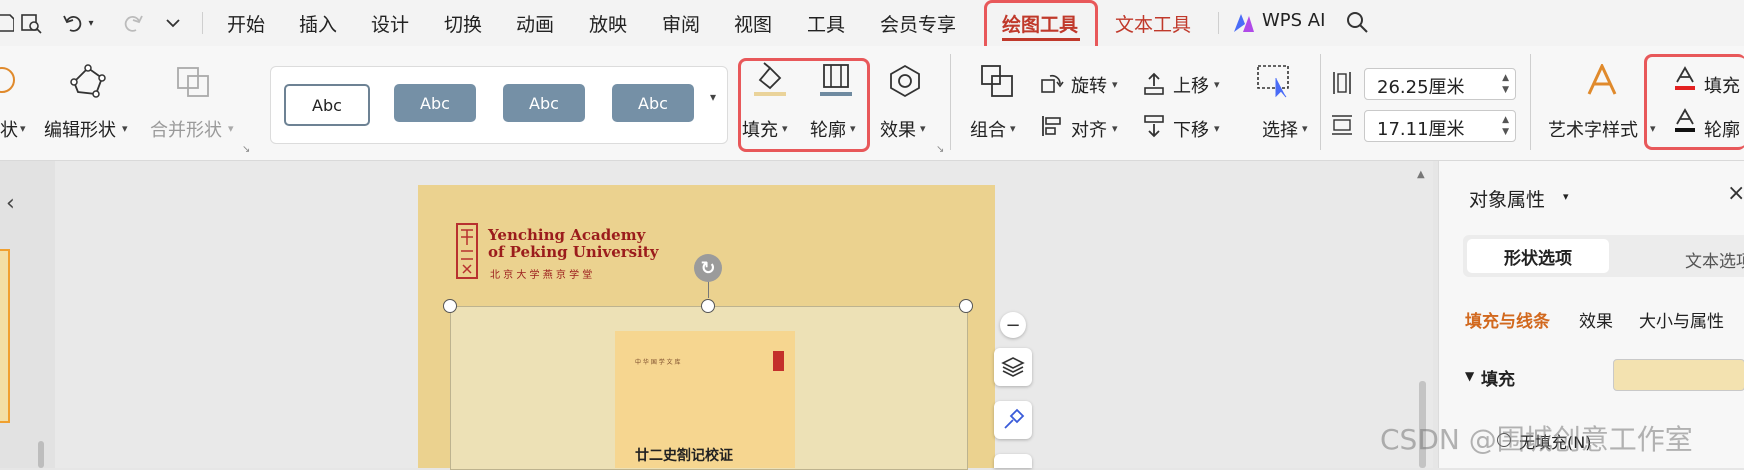  I want to click on rotate-button: 旋转, so click(1089, 85).